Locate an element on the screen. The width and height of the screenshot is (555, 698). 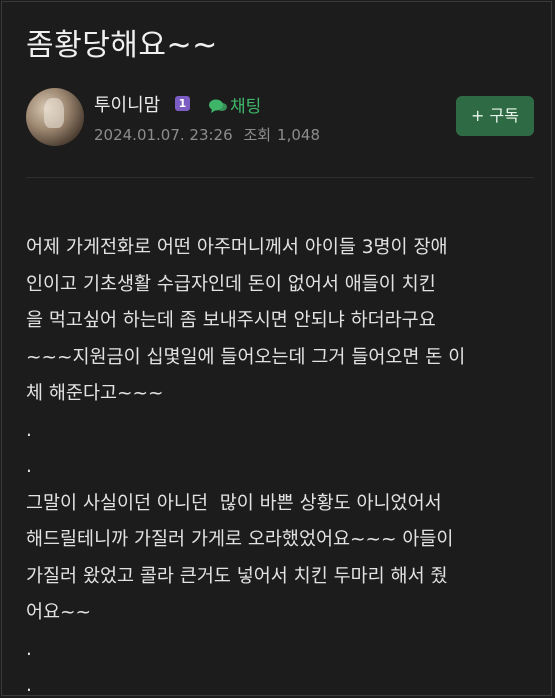
chat-button: 채팅 is located at coordinates (234, 105).